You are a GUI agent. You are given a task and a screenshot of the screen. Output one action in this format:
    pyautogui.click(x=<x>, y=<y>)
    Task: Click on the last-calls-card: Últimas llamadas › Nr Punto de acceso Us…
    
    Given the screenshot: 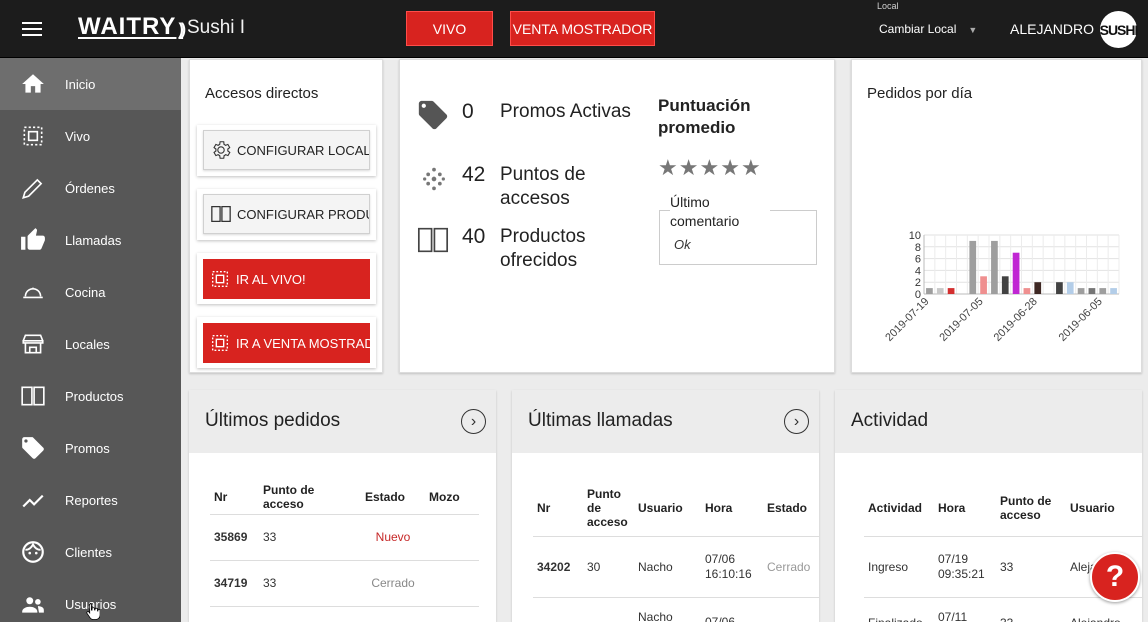 What is the action you would take?
    pyautogui.click(x=665, y=506)
    